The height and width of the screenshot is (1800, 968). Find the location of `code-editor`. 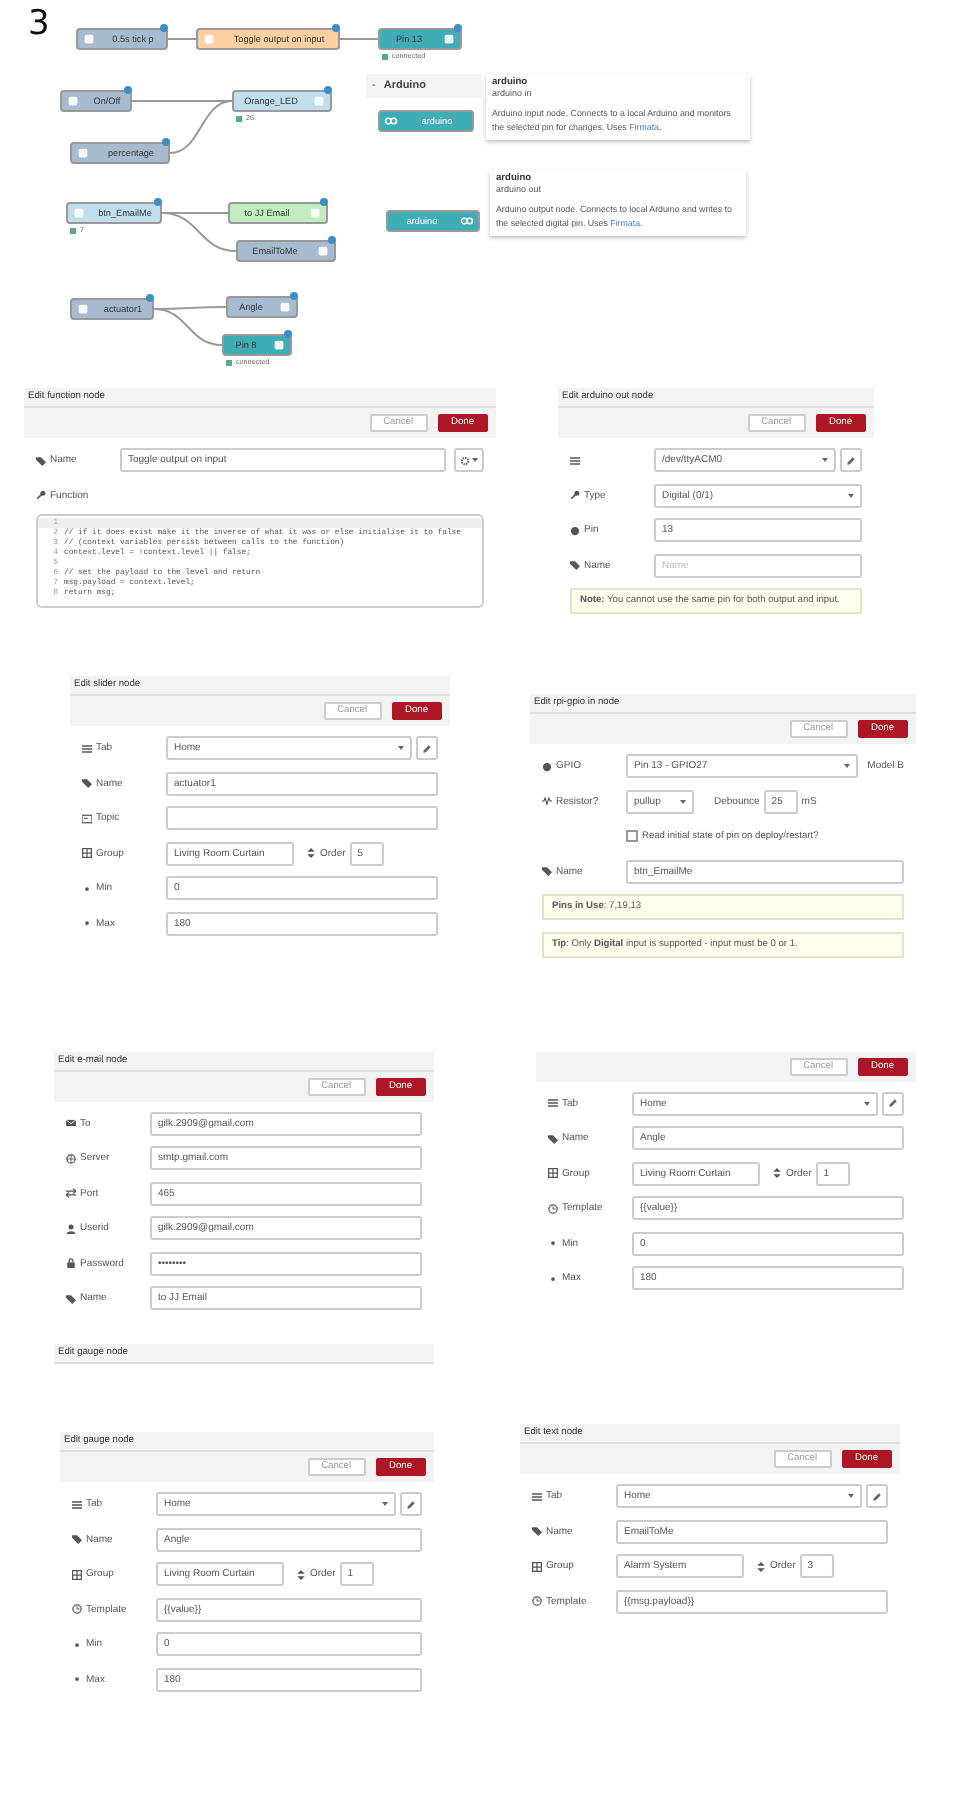

code-editor is located at coordinates (260, 561).